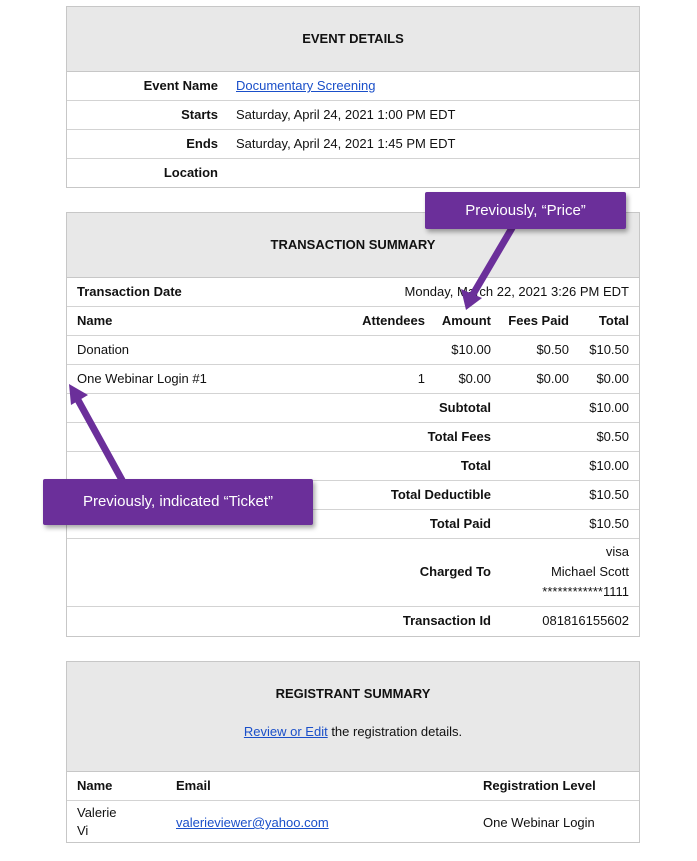  I want to click on total-deductible-value: $10.50, so click(609, 494).